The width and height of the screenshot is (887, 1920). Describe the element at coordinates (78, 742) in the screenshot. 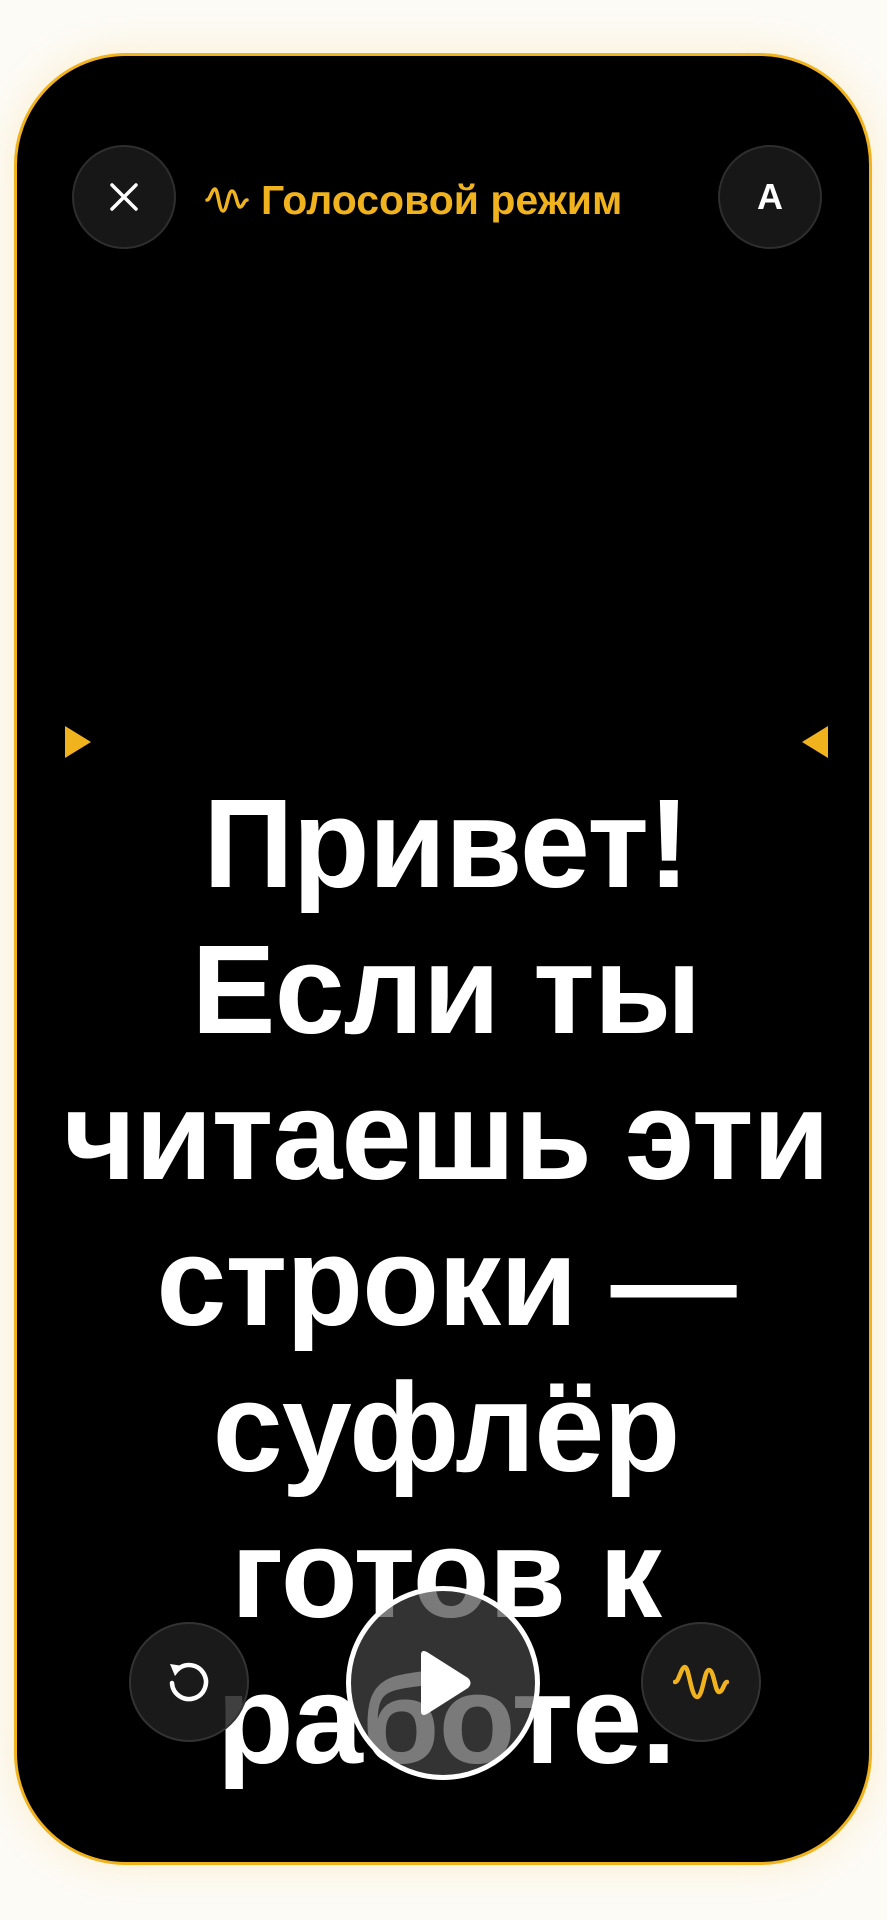

I see `reading-line-marker-left` at that location.